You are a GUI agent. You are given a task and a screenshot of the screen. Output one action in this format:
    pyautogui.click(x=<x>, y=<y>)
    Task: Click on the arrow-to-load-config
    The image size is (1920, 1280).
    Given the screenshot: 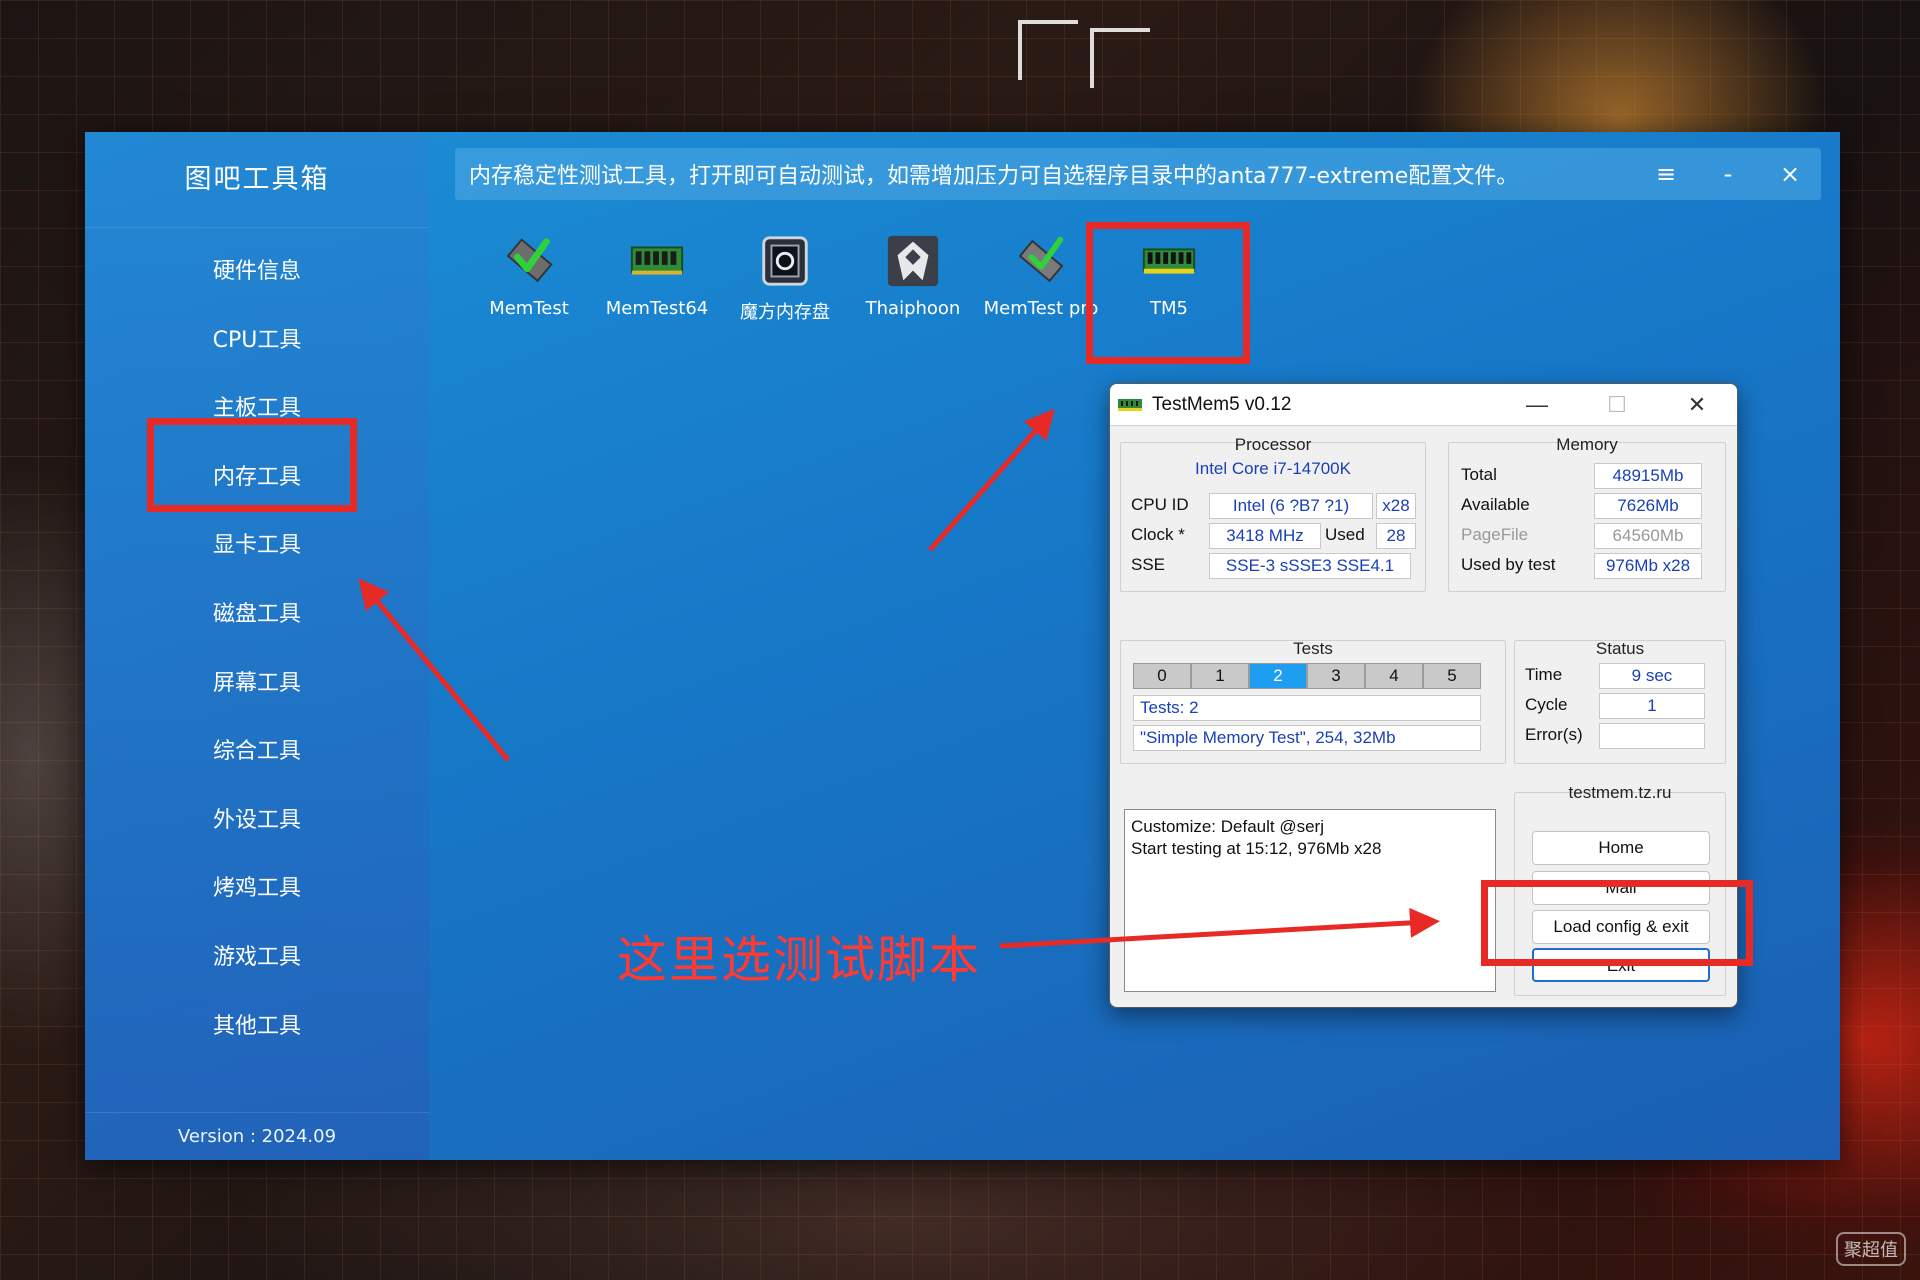 What is the action you would take?
    pyautogui.click(x=1219, y=928)
    